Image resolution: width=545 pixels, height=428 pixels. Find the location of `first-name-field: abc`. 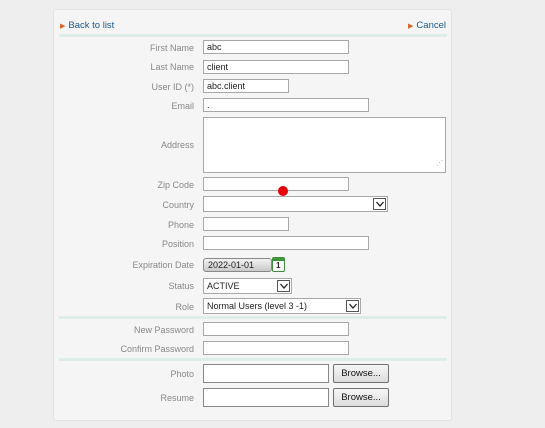

first-name-field: abc is located at coordinates (276, 47).